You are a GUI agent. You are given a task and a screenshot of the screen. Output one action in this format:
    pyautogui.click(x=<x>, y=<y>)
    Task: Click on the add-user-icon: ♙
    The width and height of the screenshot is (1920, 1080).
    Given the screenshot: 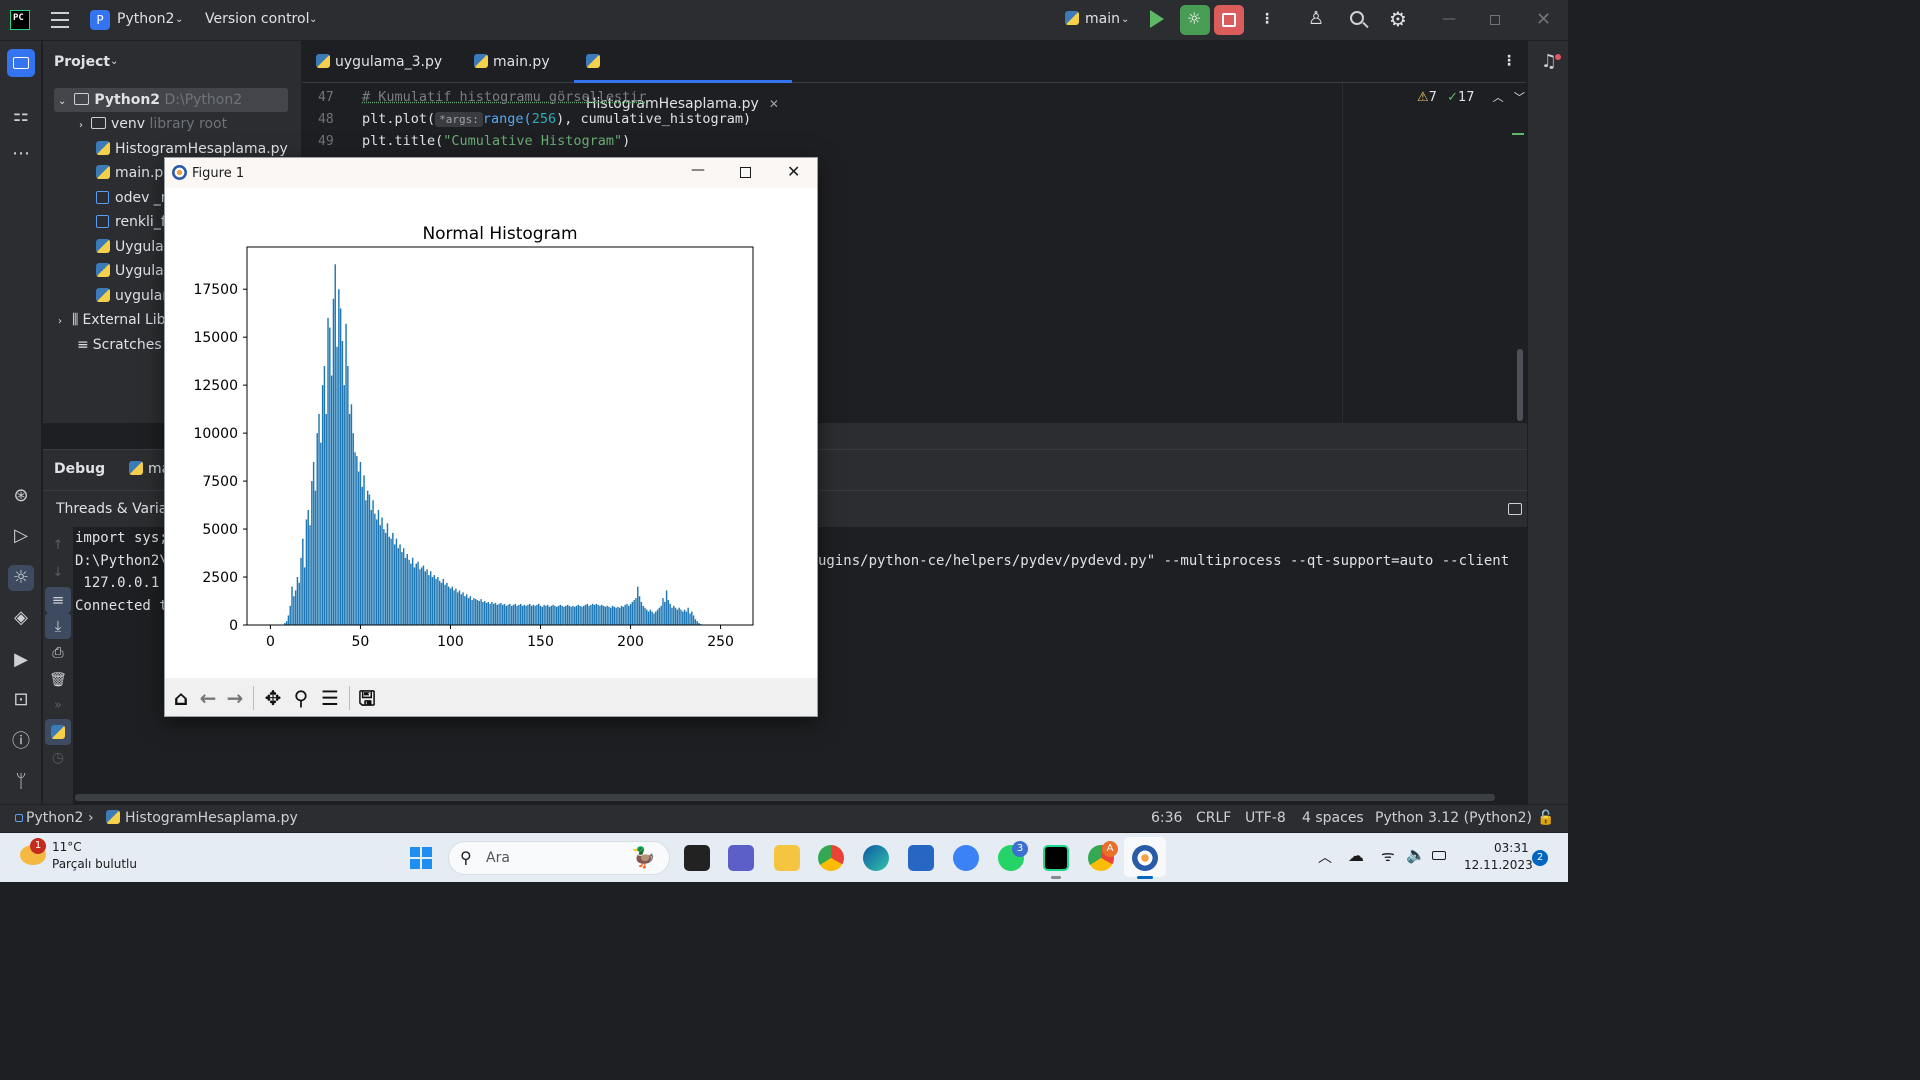 What is the action you would take?
    pyautogui.click(x=1316, y=18)
    